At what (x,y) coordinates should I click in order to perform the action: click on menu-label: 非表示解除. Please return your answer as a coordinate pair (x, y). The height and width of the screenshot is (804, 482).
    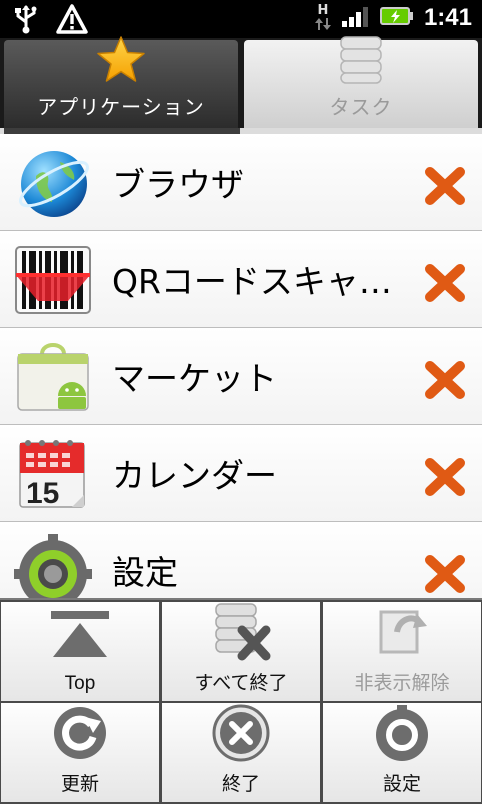
    Looking at the image, I should click on (402, 683).